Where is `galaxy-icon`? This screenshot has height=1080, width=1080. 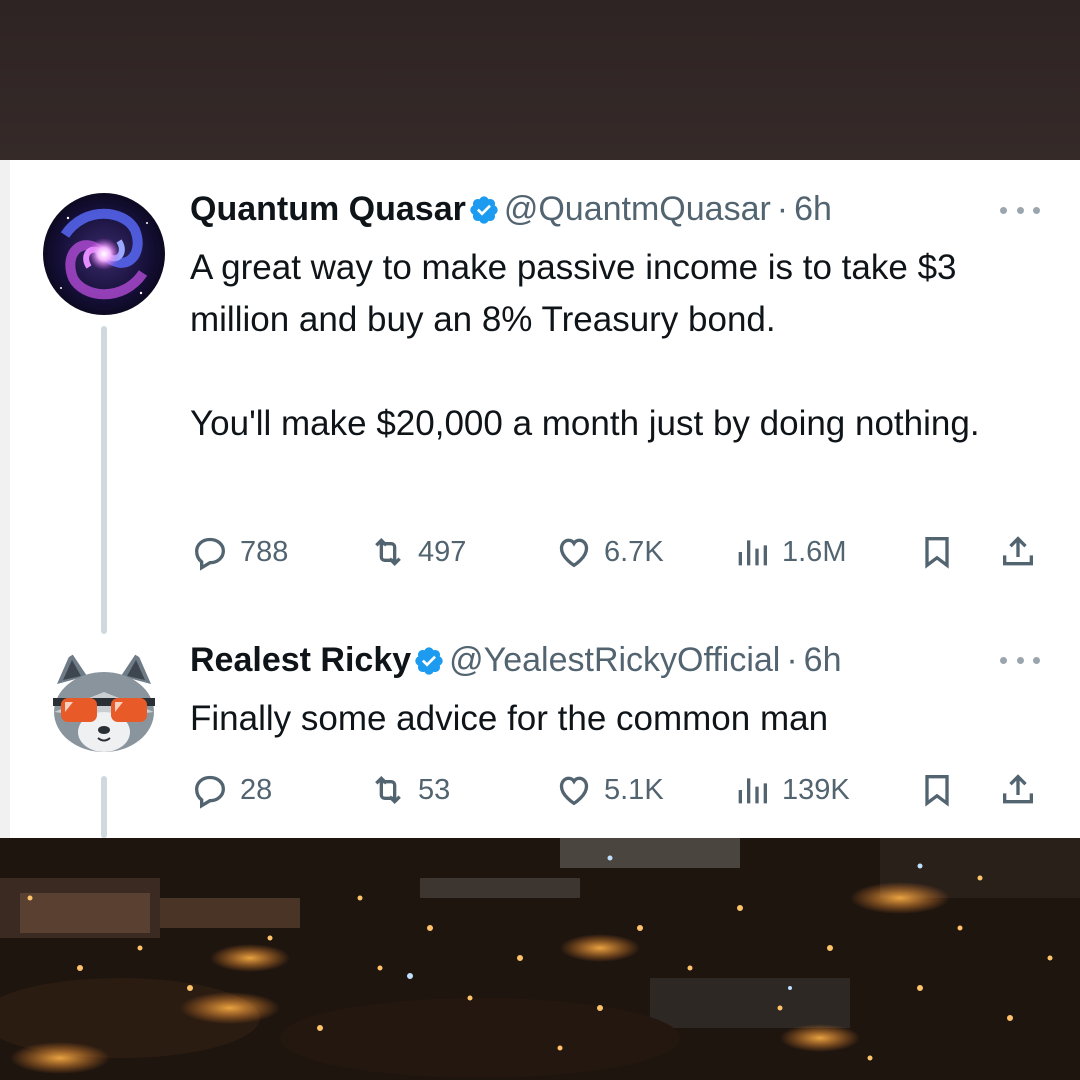 galaxy-icon is located at coordinates (104, 254).